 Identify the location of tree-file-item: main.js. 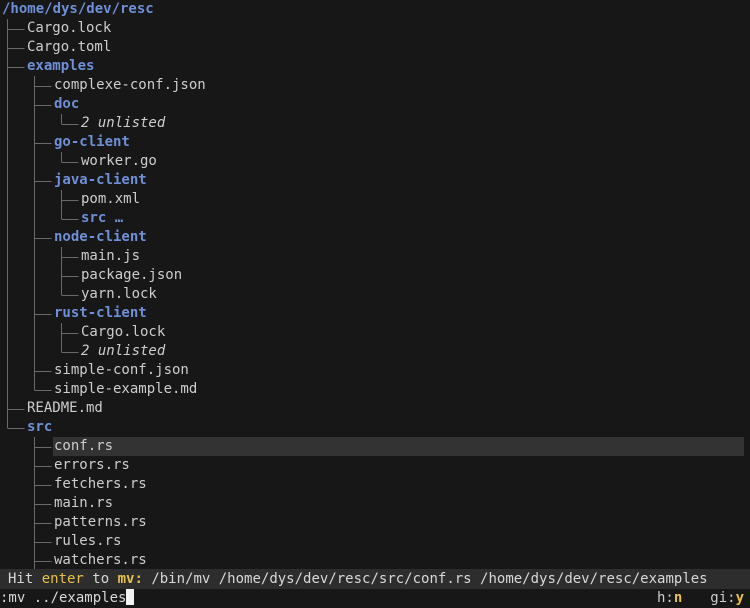
(375, 256).